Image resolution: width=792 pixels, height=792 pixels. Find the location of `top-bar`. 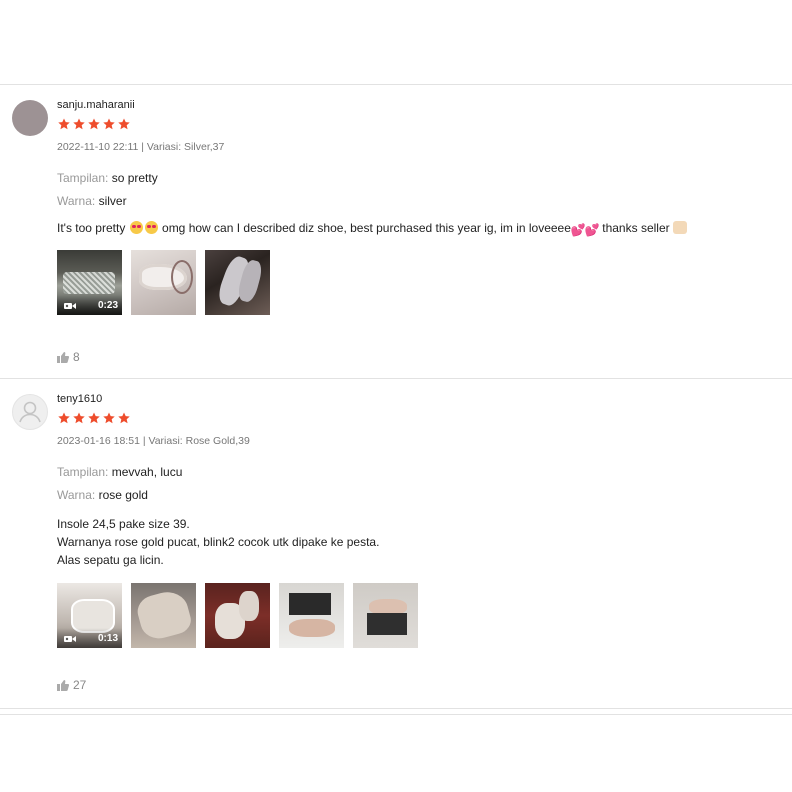

top-bar is located at coordinates (396, 42).